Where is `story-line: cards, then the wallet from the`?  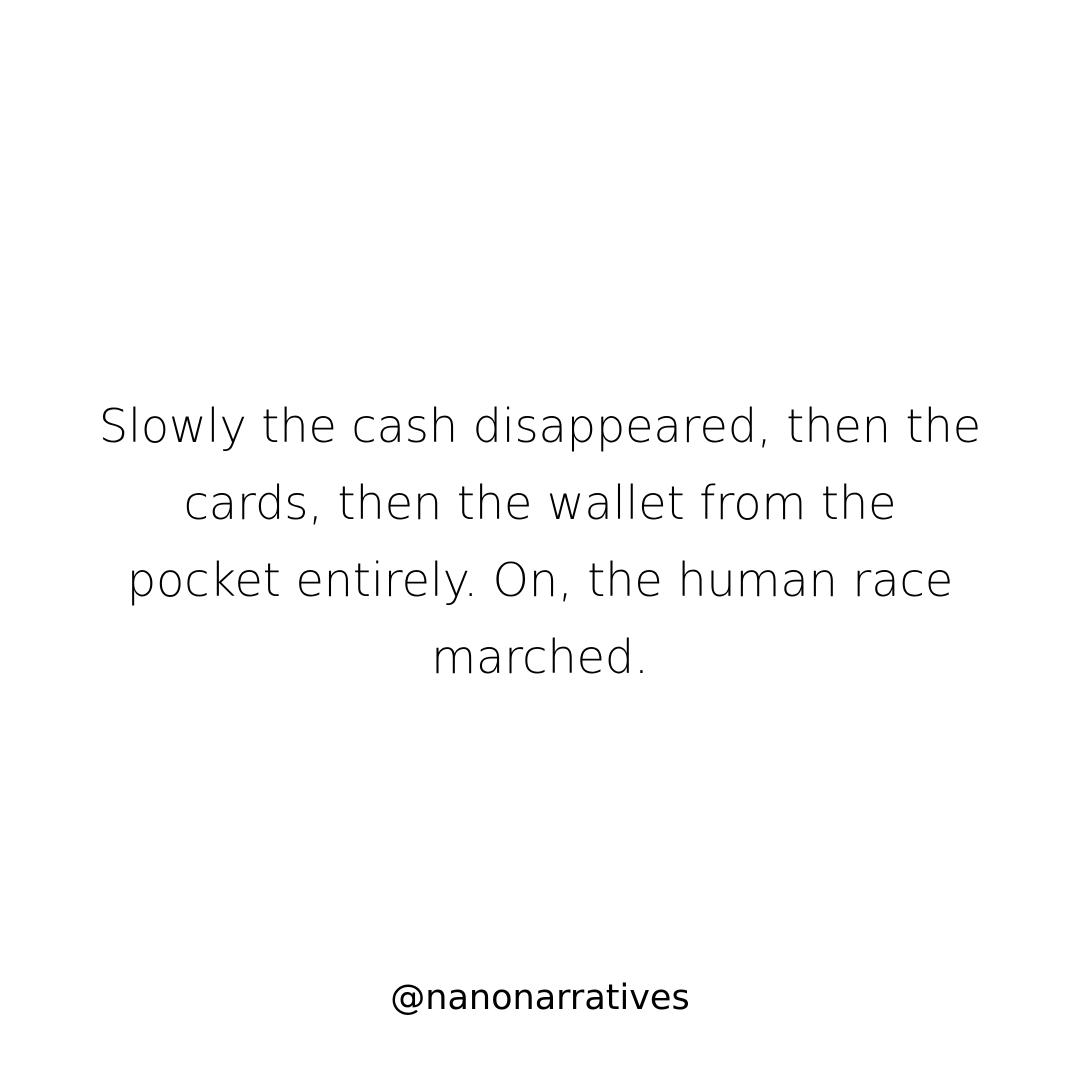 story-line: cards, then the wallet from the is located at coordinates (540, 503).